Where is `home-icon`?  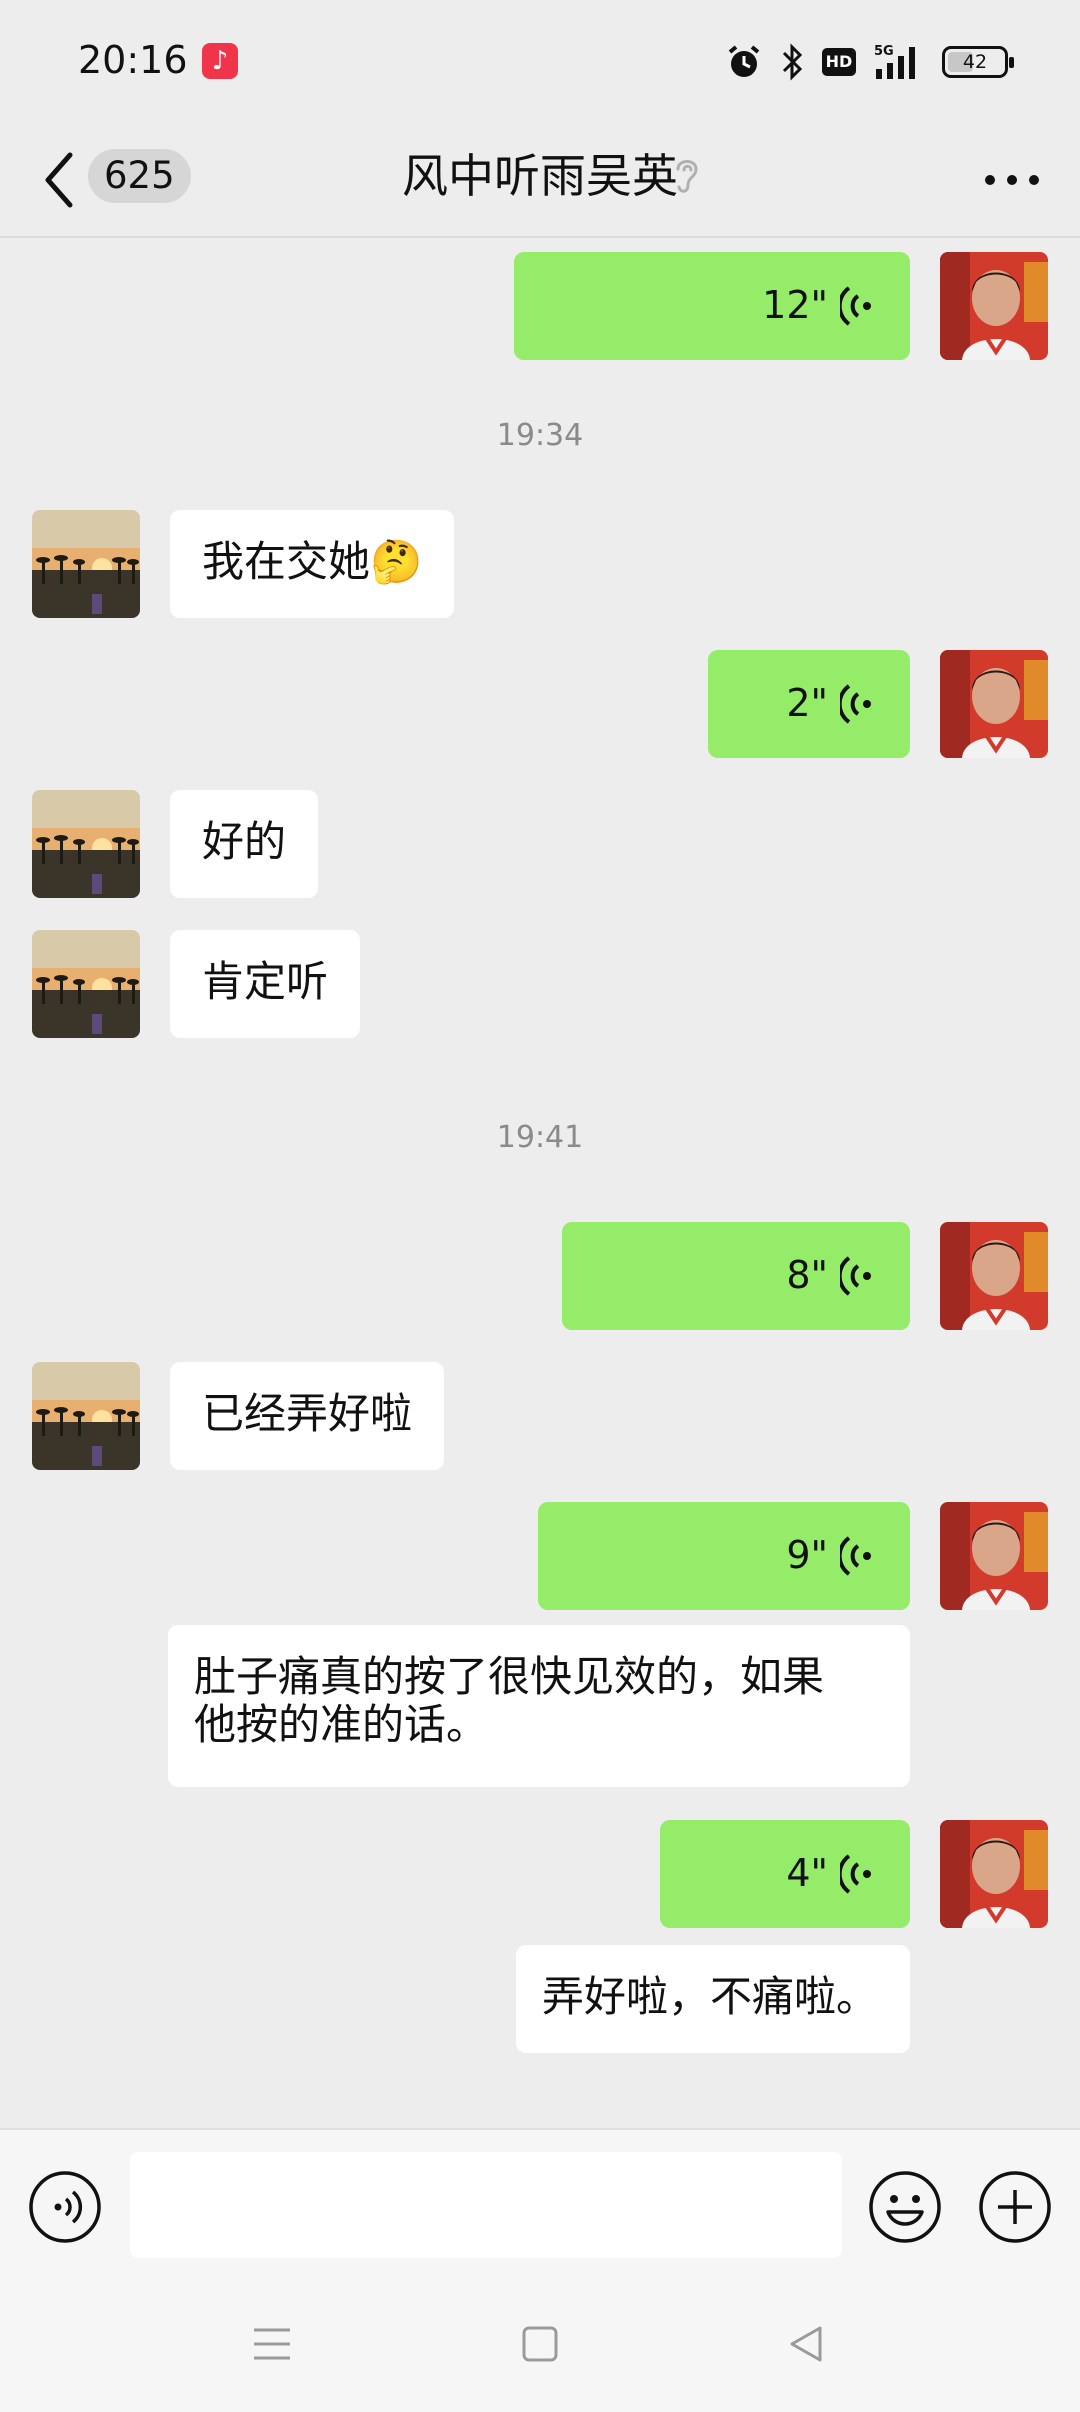 home-icon is located at coordinates (540, 2344).